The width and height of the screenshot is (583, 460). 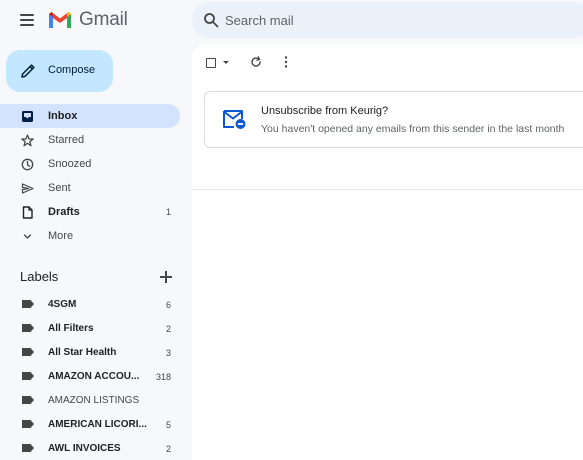 What do you see at coordinates (61, 236) in the screenshot?
I see `sidebar-item-label: More` at bounding box center [61, 236].